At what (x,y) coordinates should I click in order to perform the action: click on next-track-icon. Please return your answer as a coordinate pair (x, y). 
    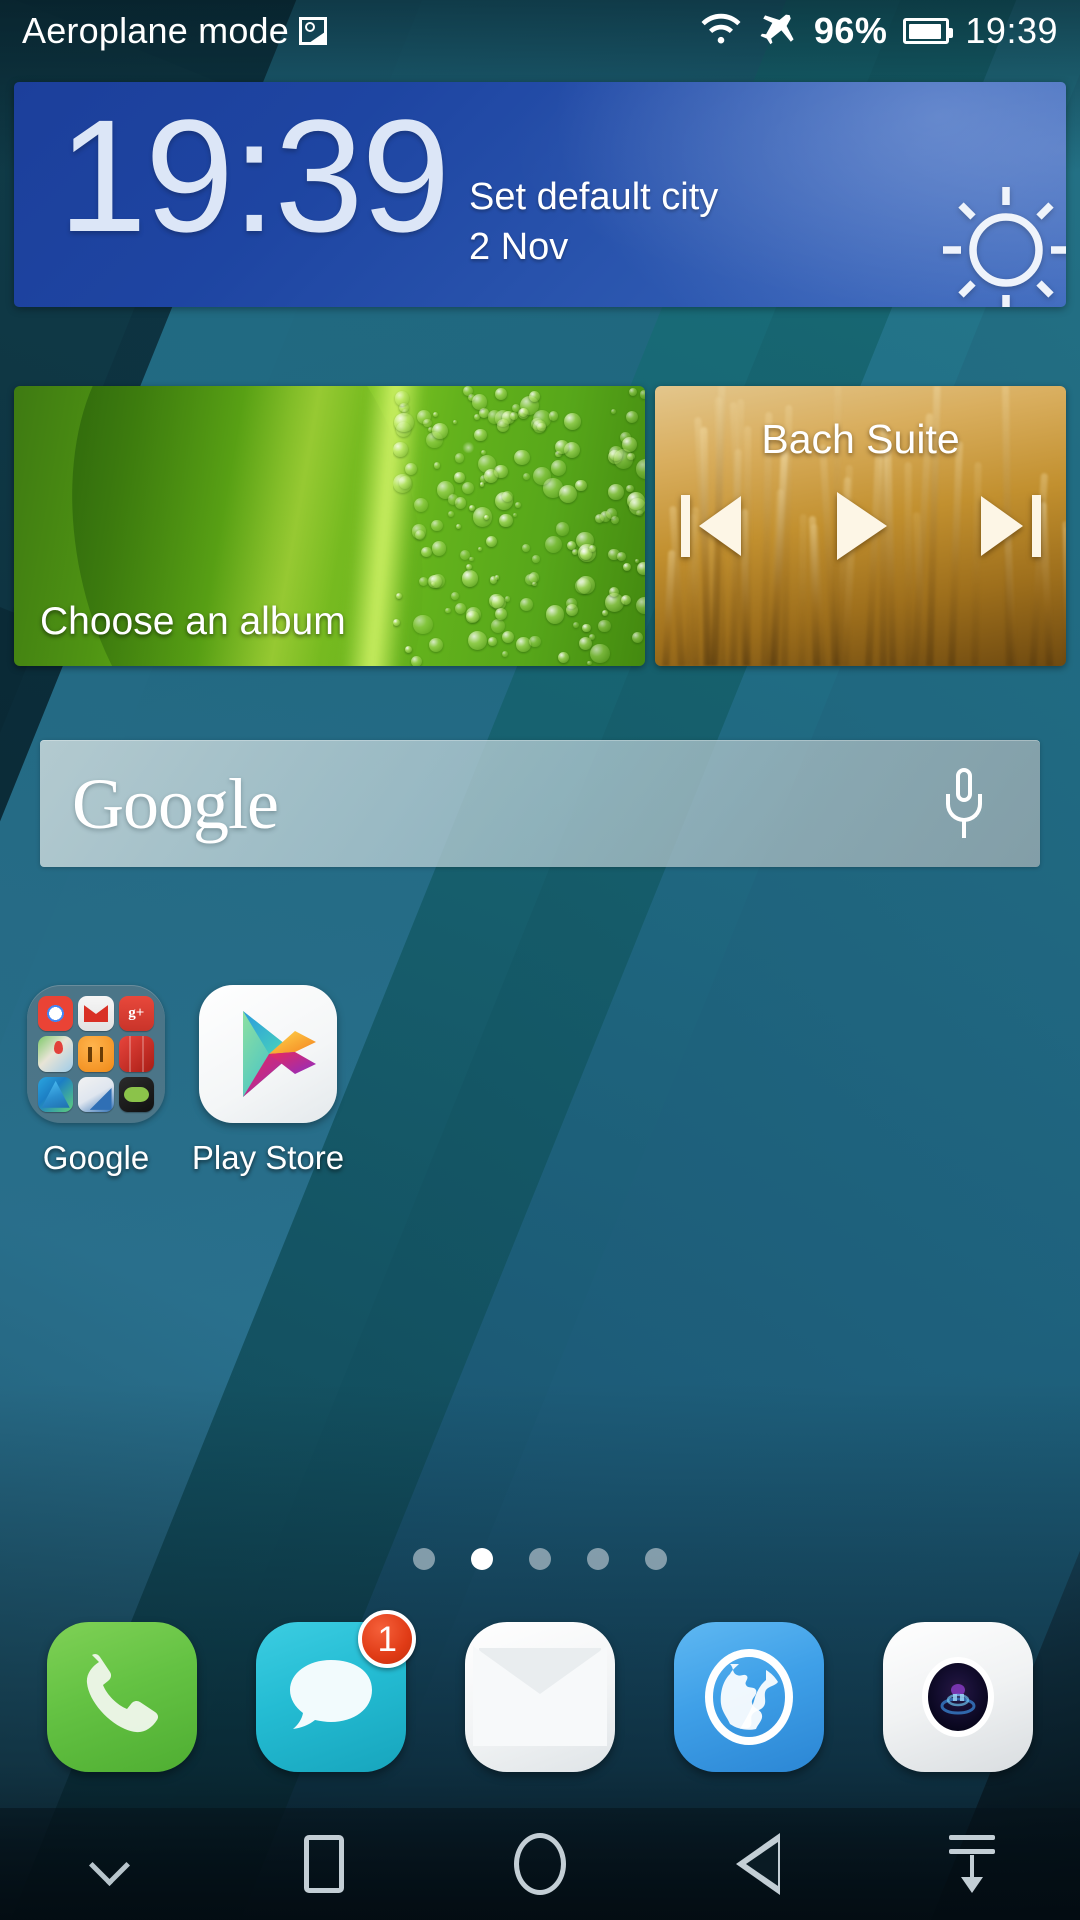
    Looking at the image, I should click on (1009, 526).